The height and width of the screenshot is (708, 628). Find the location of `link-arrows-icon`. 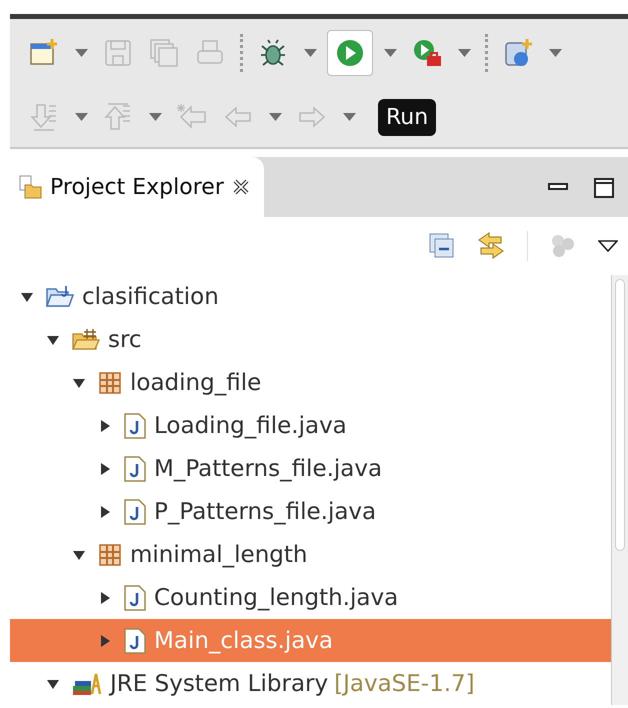

link-arrows-icon is located at coordinates (491, 246).